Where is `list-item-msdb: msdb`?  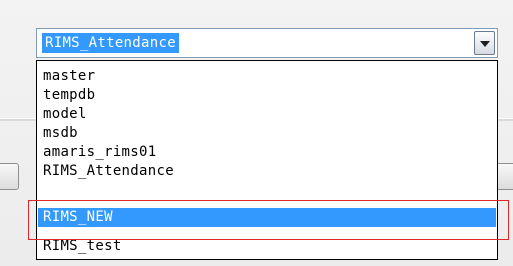
list-item-msdb: msdb is located at coordinates (267, 133).